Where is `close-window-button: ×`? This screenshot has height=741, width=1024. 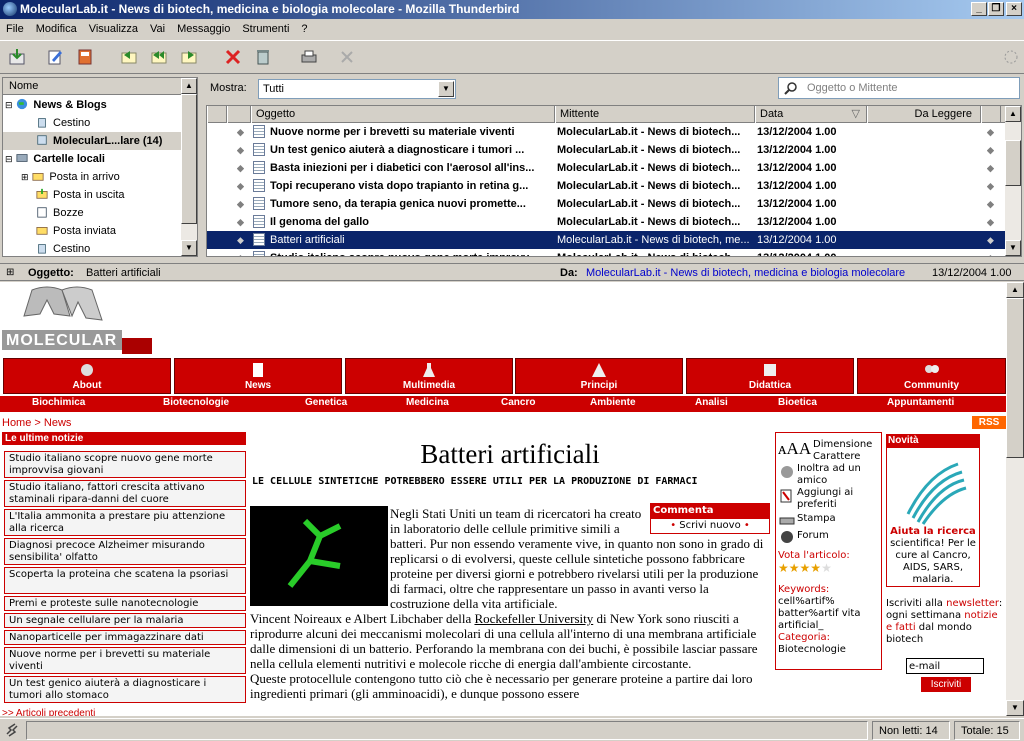
close-window-button: × is located at coordinates (1014, 9).